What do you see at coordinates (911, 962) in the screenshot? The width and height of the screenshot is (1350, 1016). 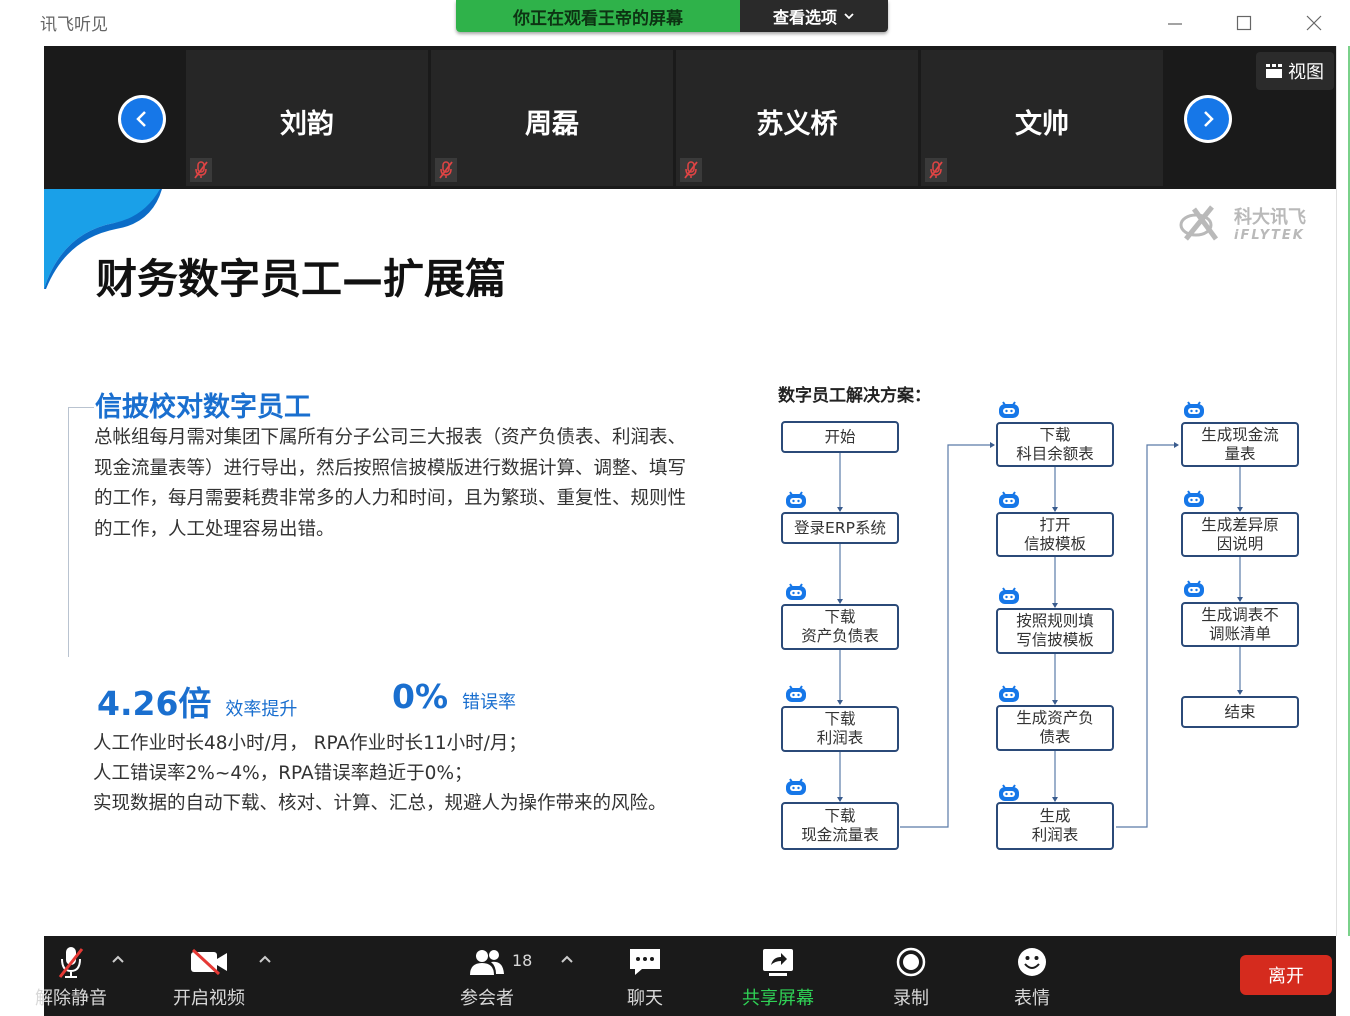 I see `record-icon` at bounding box center [911, 962].